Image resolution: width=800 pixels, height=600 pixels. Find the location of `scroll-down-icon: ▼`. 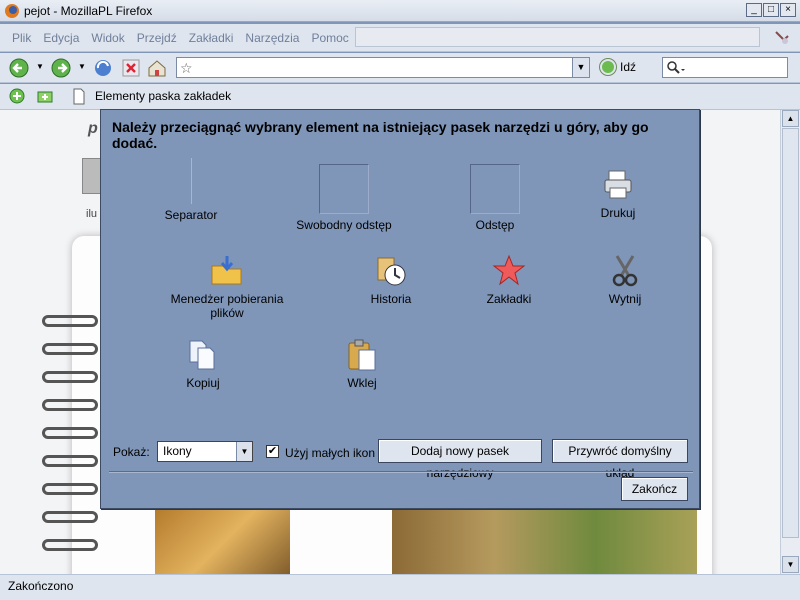

scroll-down-icon: ▼ is located at coordinates (790, 564).